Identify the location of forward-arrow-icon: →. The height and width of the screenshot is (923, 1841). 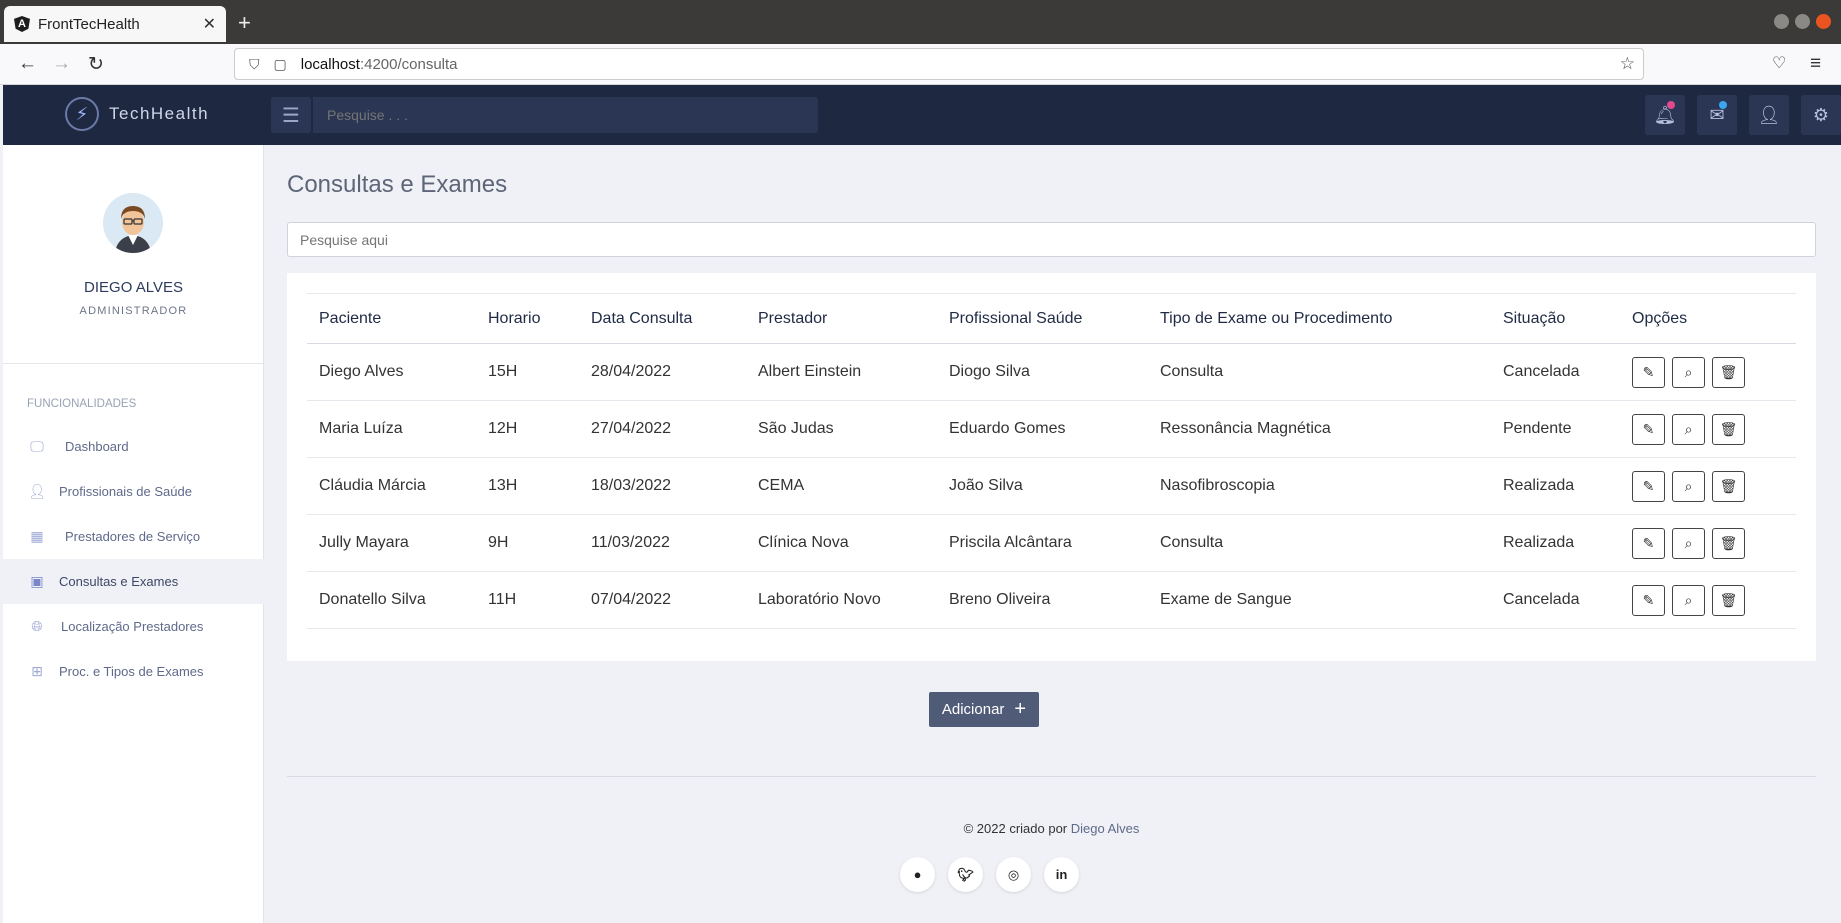
(61, 64).